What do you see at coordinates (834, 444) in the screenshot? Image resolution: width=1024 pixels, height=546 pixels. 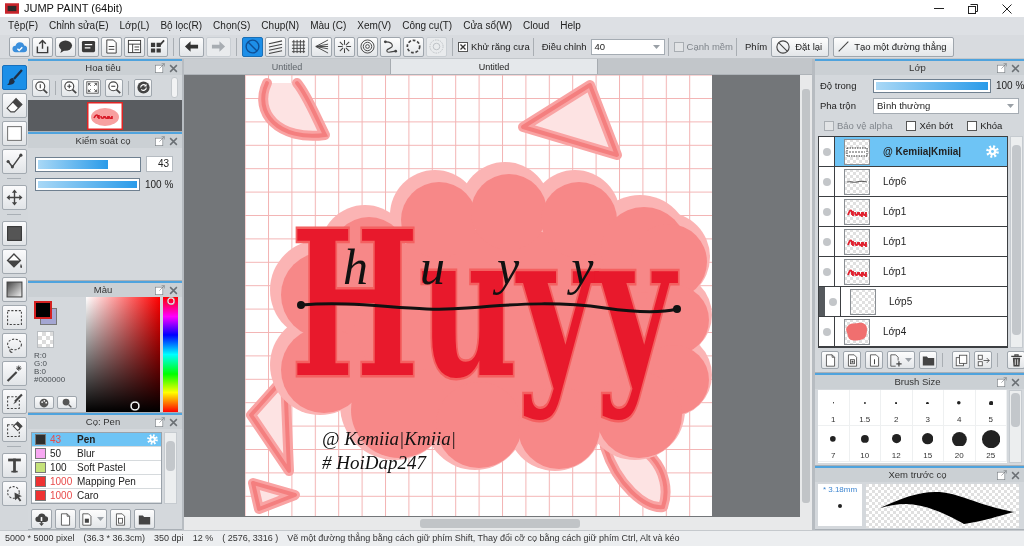 I see `brush-size-option: 7` at bounding box center [834, 444].